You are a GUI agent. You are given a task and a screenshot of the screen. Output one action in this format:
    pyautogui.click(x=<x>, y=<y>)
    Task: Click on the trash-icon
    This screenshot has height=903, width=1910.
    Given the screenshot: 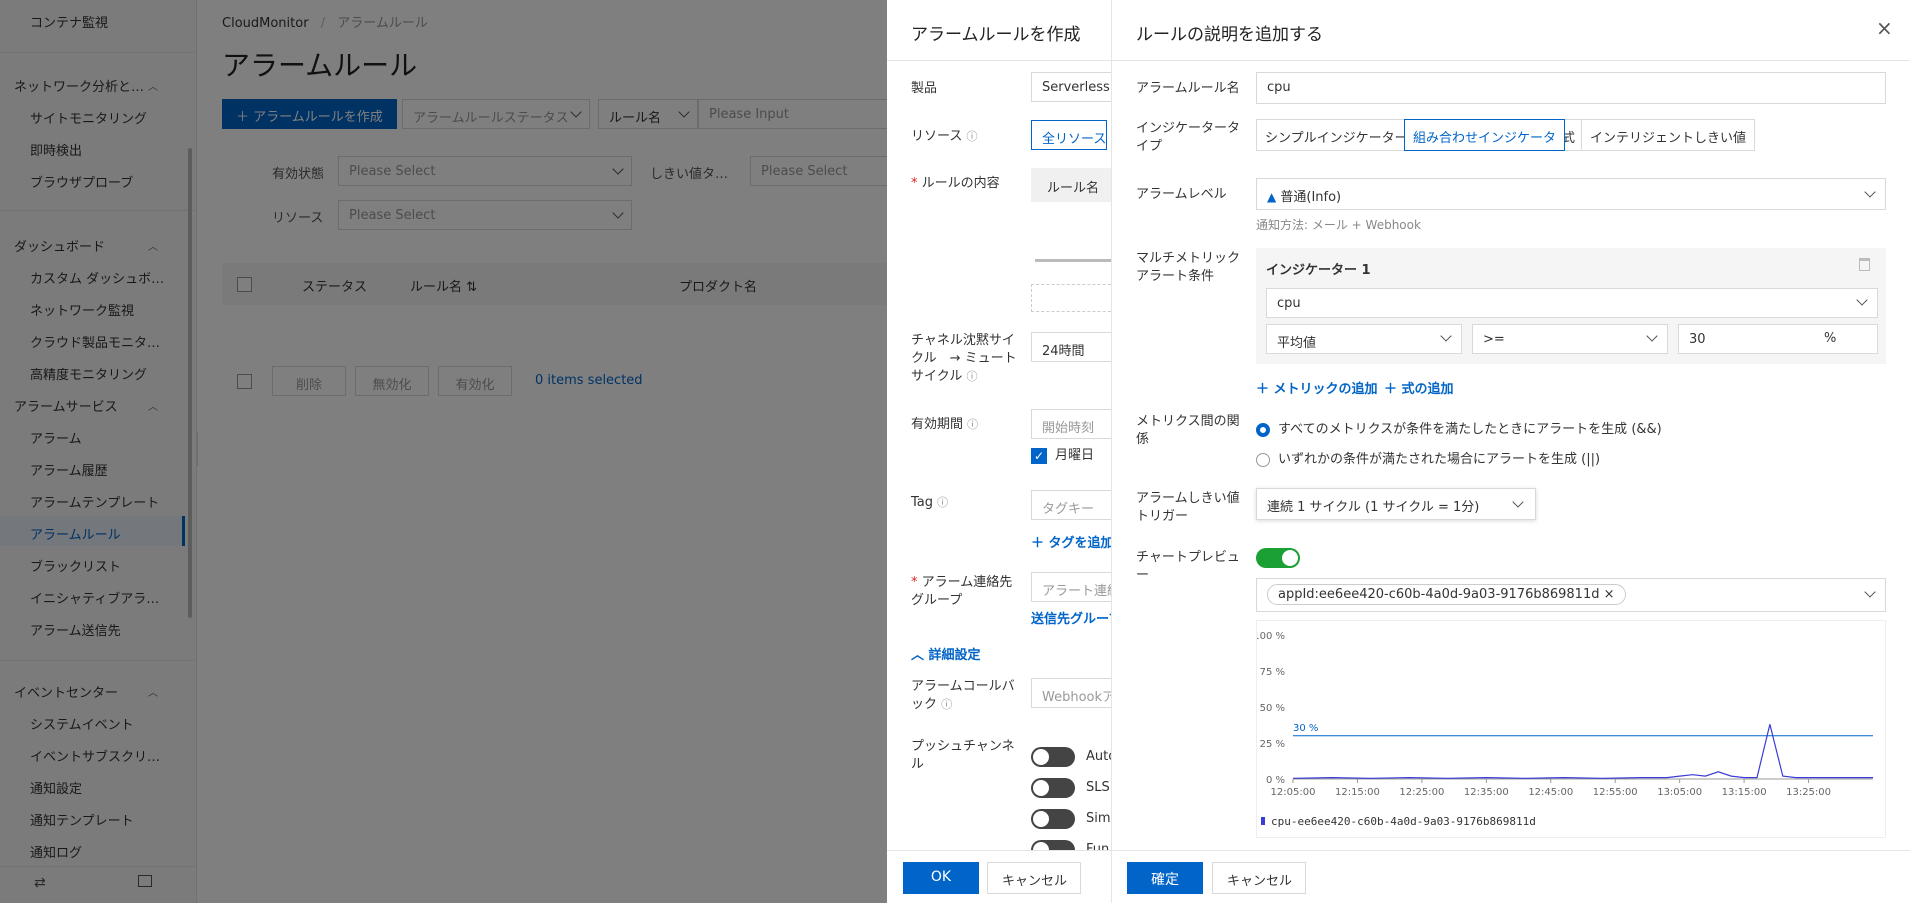 What is the action you would take?
    pyautogui.click(x=1864, y=264)
    